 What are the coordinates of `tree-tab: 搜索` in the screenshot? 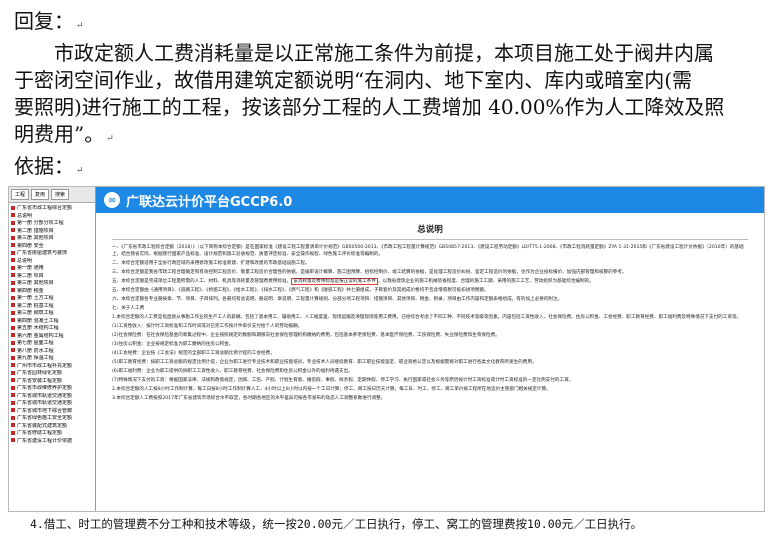 It's located at (60, 194).